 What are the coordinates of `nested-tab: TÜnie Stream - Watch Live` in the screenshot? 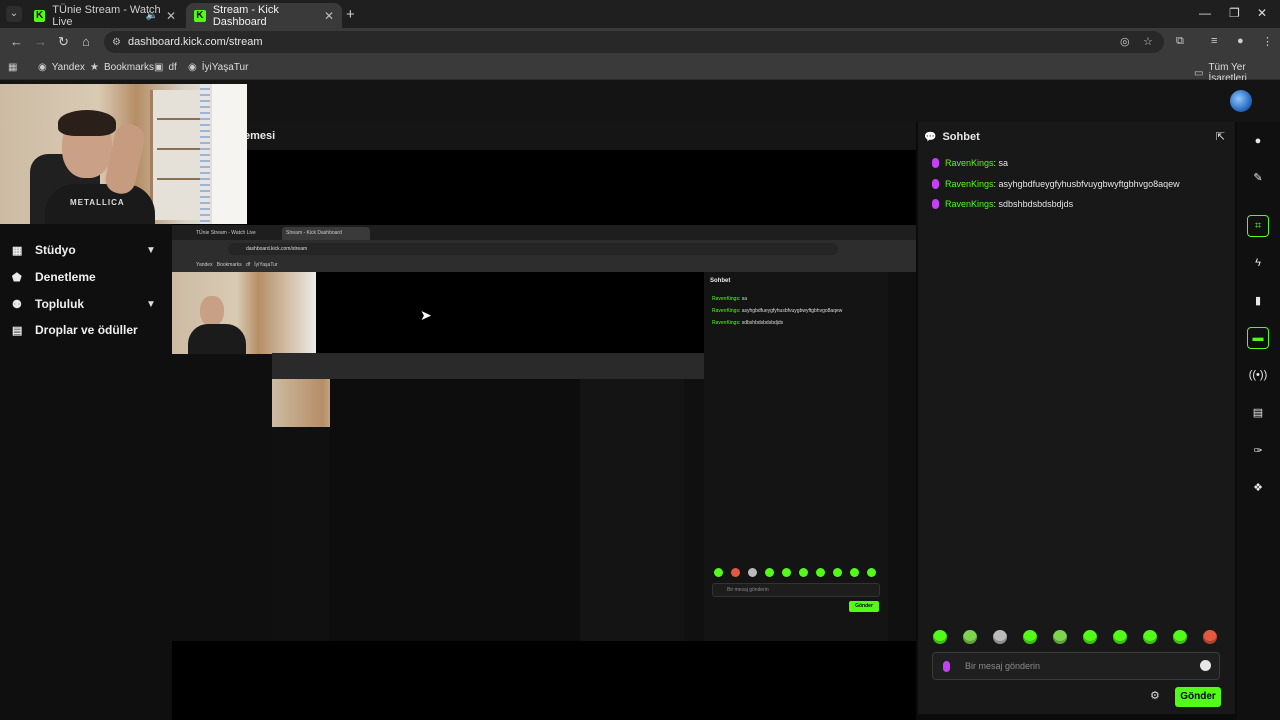 It's located at (236, 233).